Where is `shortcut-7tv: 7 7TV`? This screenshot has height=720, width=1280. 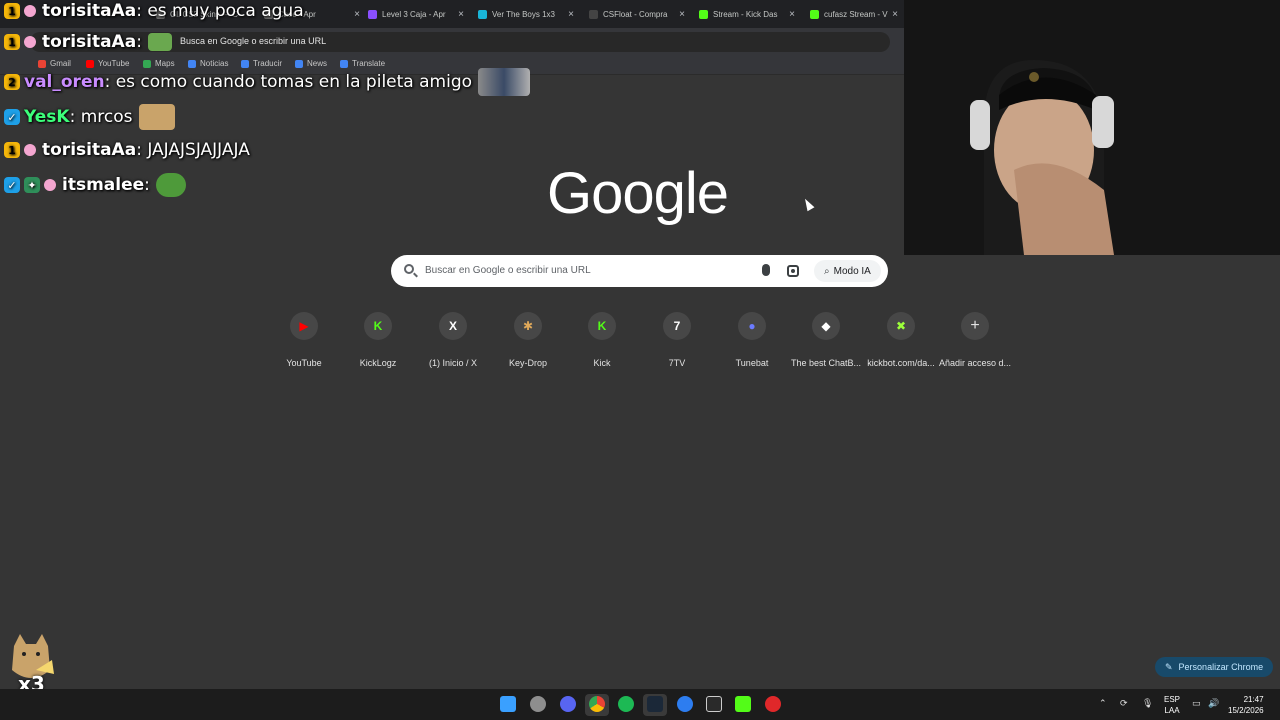 shortcut-7tv: 7 7TV is located at coordinates (677, 340).